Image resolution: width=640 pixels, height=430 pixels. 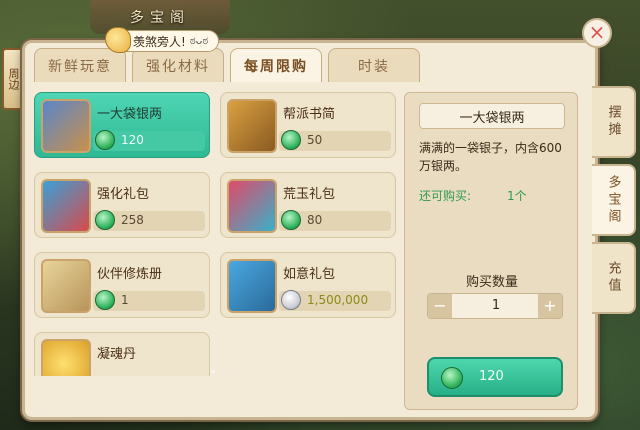 What do you see at coordinates (308, 205) in the screenshot?
I see `item-card: 荒玉礼包 80` at bounding box center [308, 205].